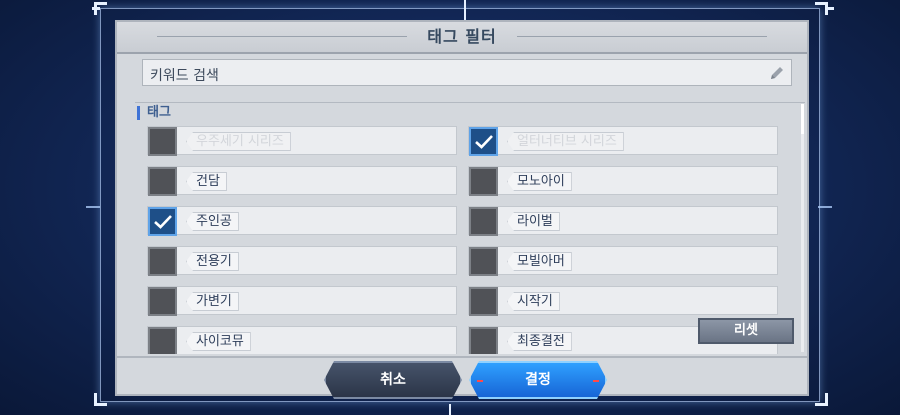 This screenshot has width=900, height=415. Describe the element at coordinates (212, 261) in the screenshot. I see `tag-label: 전용기` at that location.